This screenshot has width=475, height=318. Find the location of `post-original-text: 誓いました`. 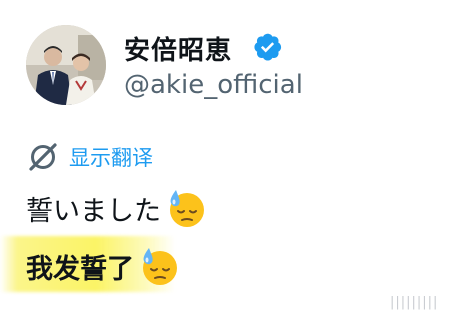

post-original-text: 誓いました is located at coordinates (116, 208).